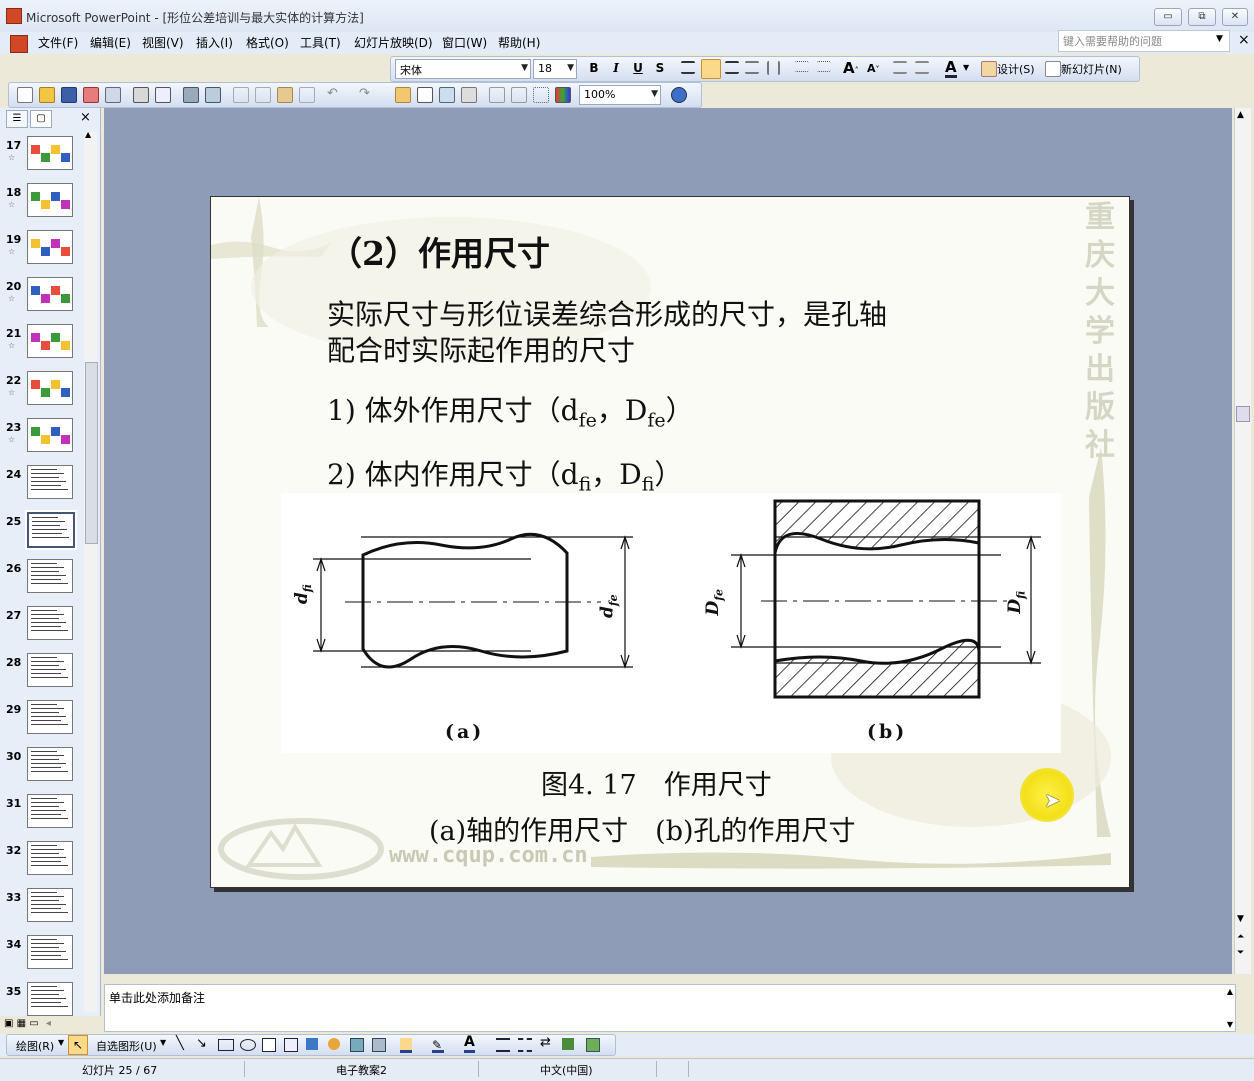  What do you see at coordinates (69, 95) in the screenshot?
I see `save-icon` at bounding box center [69, 95].